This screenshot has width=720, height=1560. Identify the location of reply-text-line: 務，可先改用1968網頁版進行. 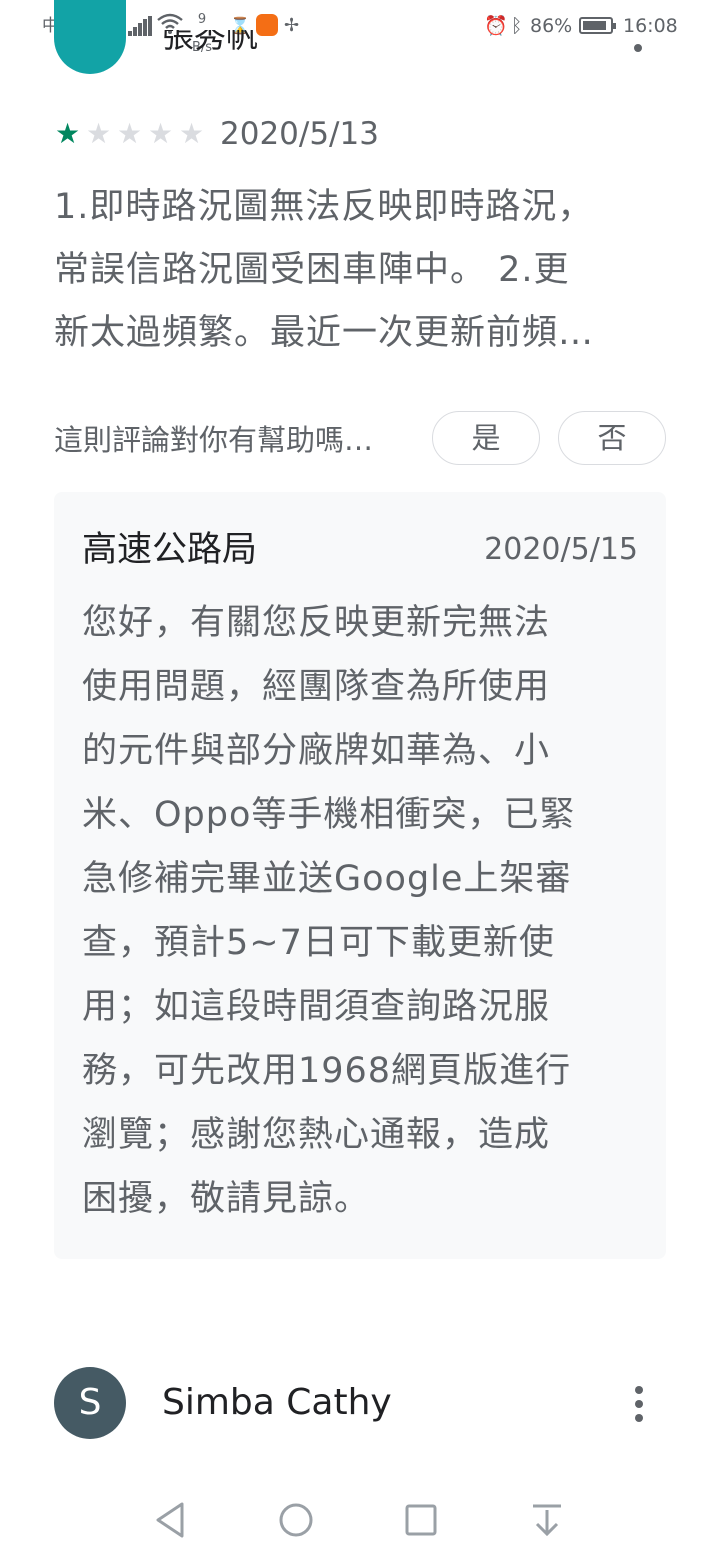
(327, 1071).